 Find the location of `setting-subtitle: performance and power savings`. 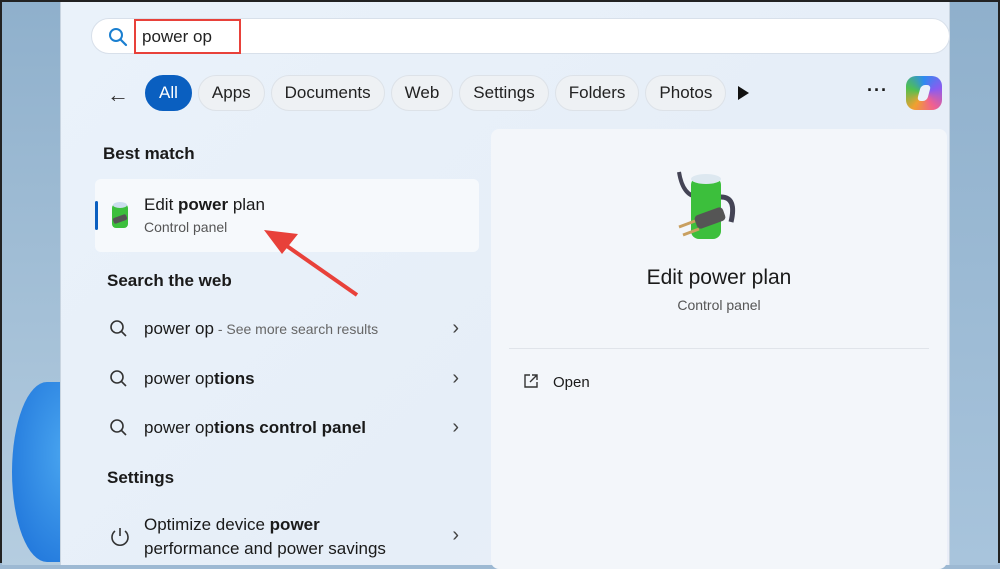

setting-subtitle: performance and power savings is located at coordinates (265, 548).